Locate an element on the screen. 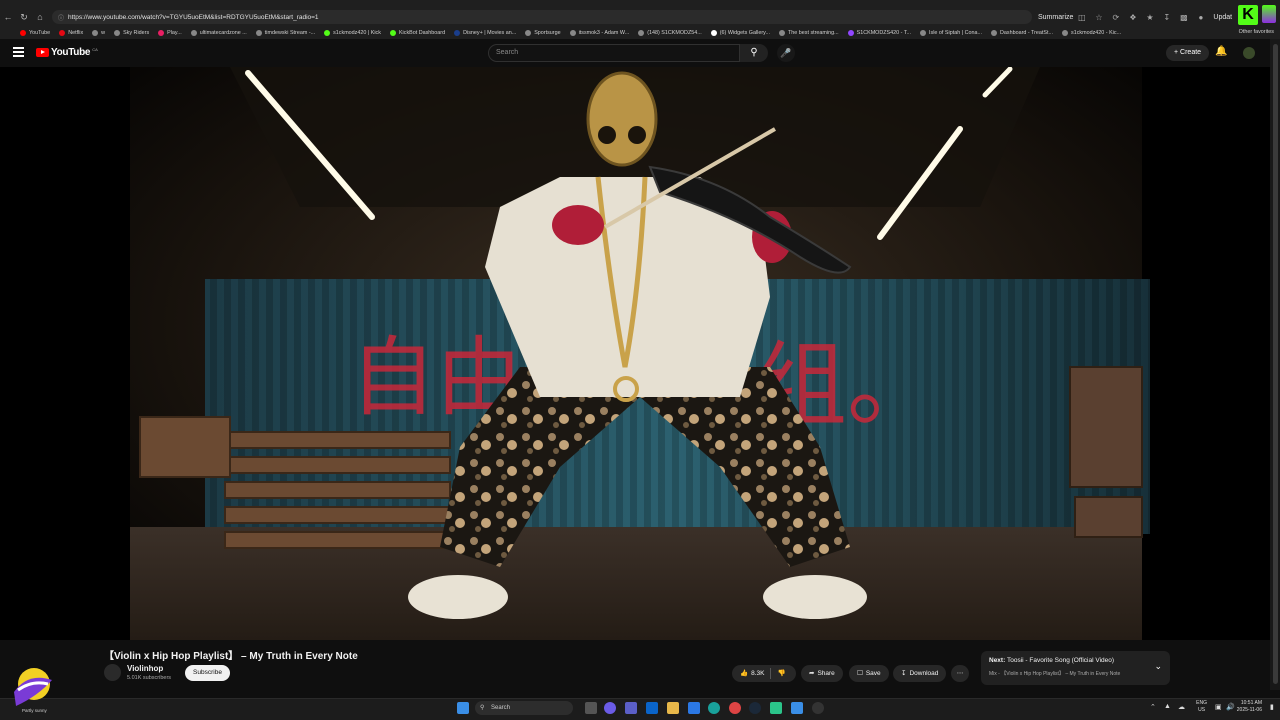  bookmark-item: YouTube is located at coordinates (35, 32).